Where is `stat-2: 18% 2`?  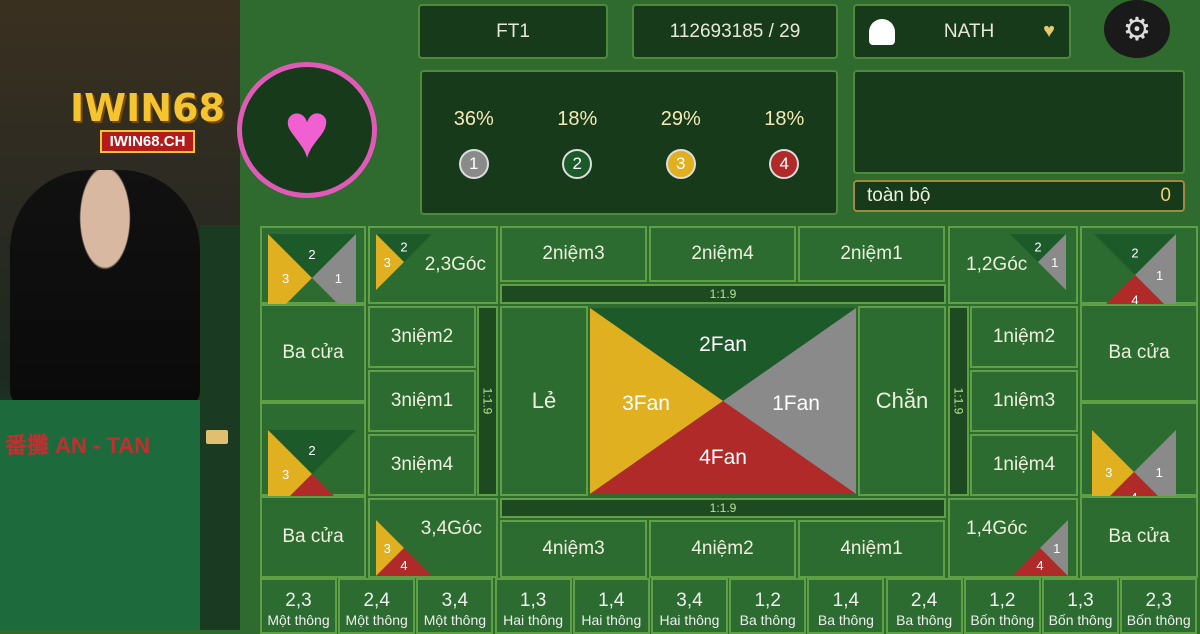 stat-2: 18% 2 is located at coordinates (577, 160).